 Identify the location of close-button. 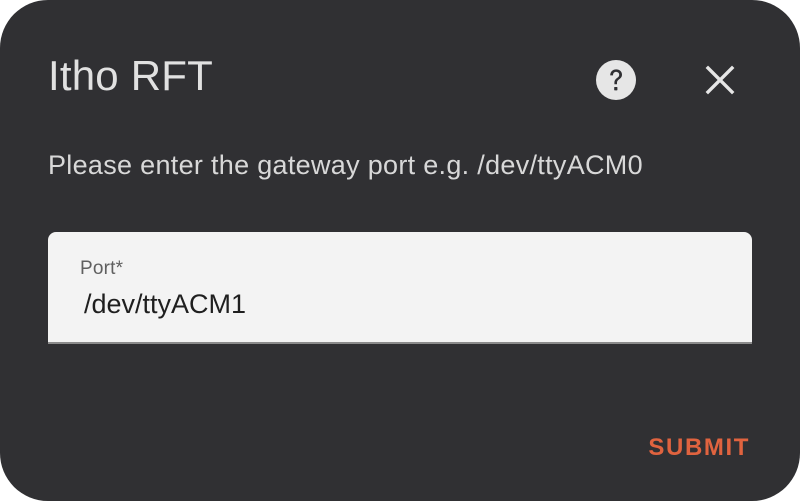
(720, 80).